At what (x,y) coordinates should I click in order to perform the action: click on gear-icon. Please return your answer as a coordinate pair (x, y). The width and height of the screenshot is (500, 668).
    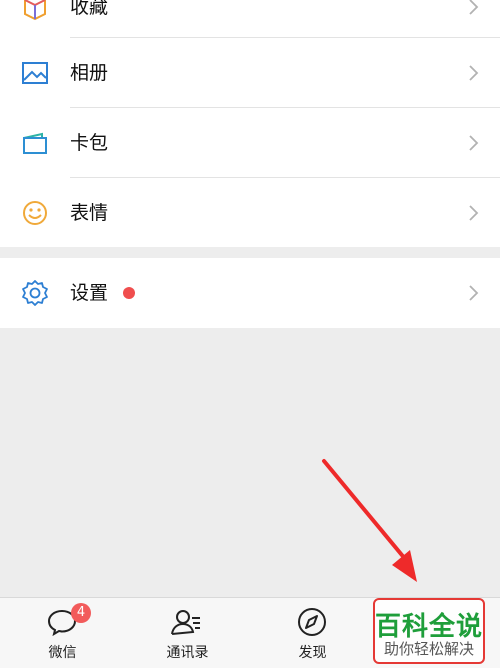
    Looking at the image, I should click on (35, 293).